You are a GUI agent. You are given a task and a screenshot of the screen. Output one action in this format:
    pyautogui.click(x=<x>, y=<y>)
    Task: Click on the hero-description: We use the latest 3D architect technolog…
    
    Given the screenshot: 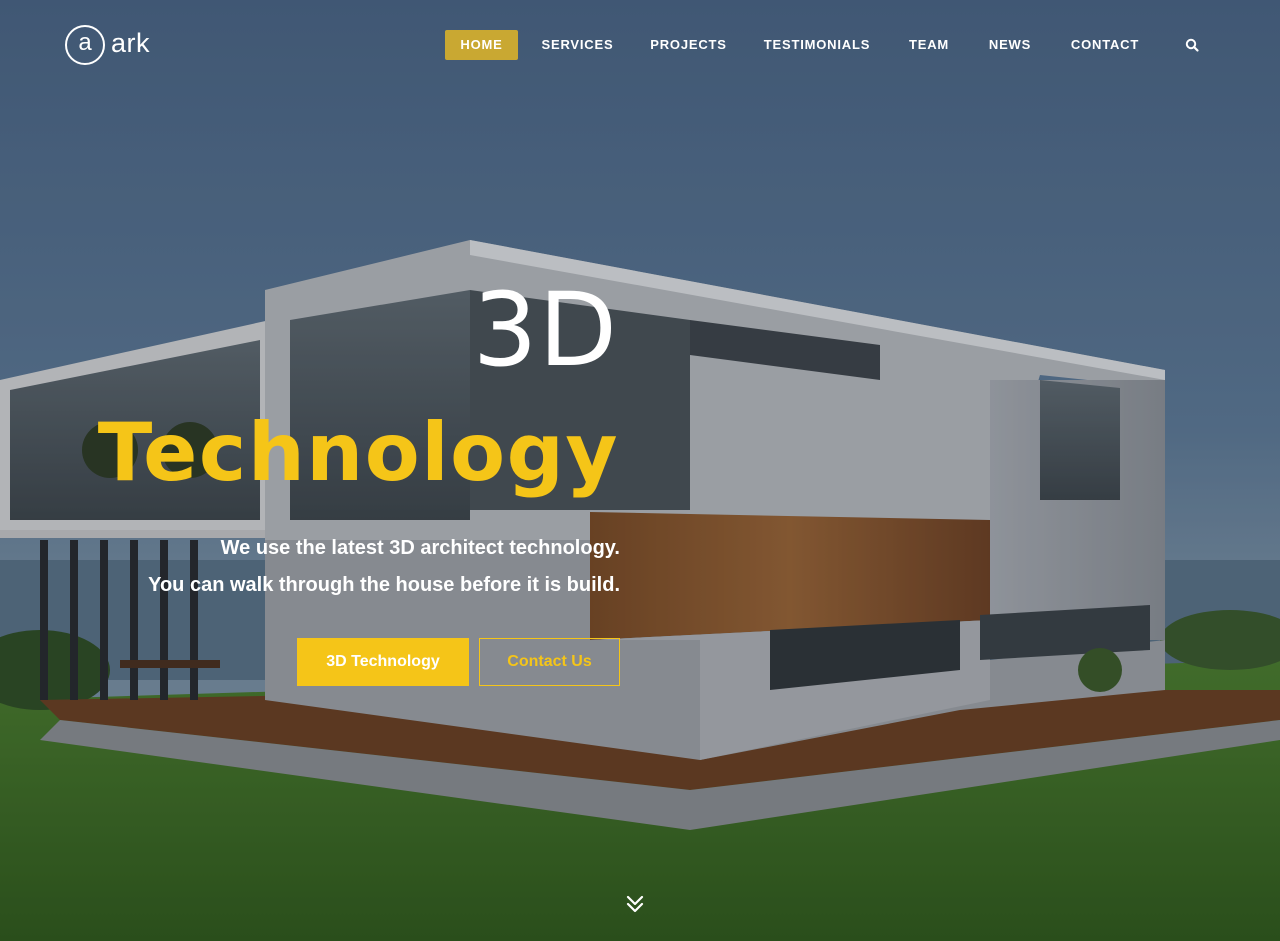 What is the action you would take?
    pyautogui.click(x=340, y=567)
    